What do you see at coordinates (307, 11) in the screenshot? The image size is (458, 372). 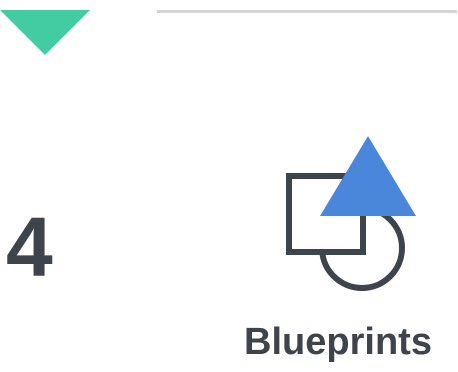 I see `top-divider` at bounding box center [307, 11].